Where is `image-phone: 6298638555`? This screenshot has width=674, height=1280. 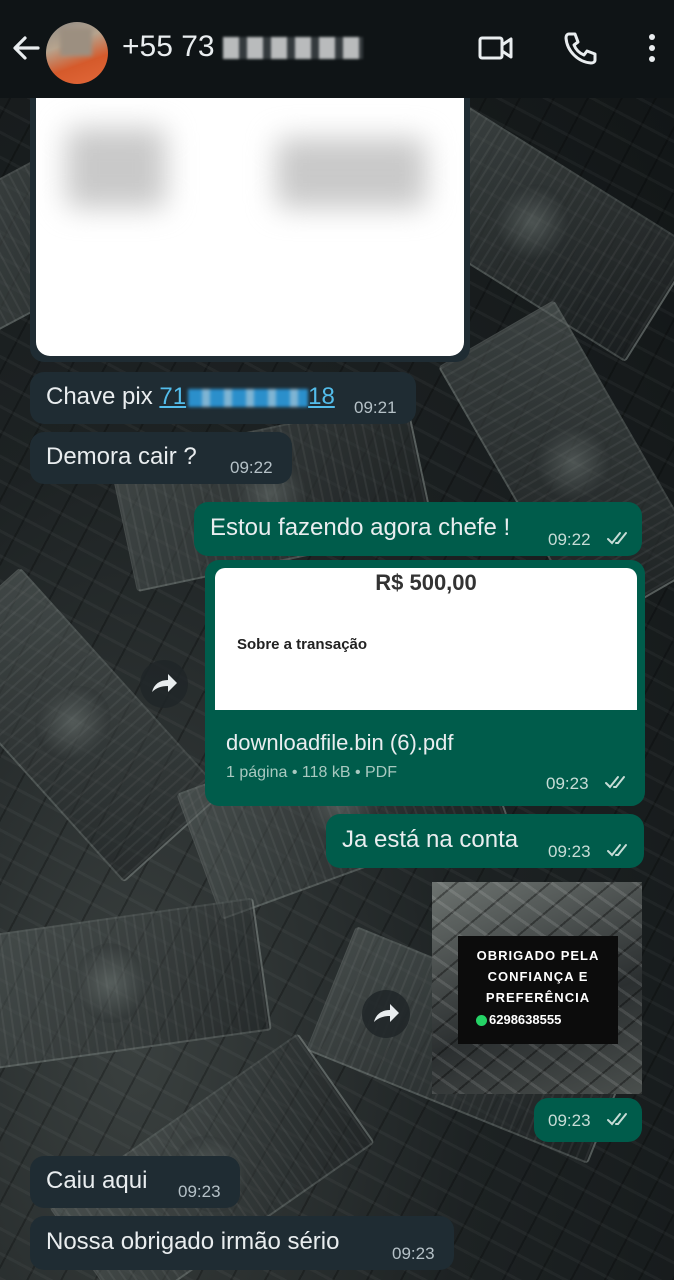 image-phone: 6298638555 is located at coordinates (518, 1019).